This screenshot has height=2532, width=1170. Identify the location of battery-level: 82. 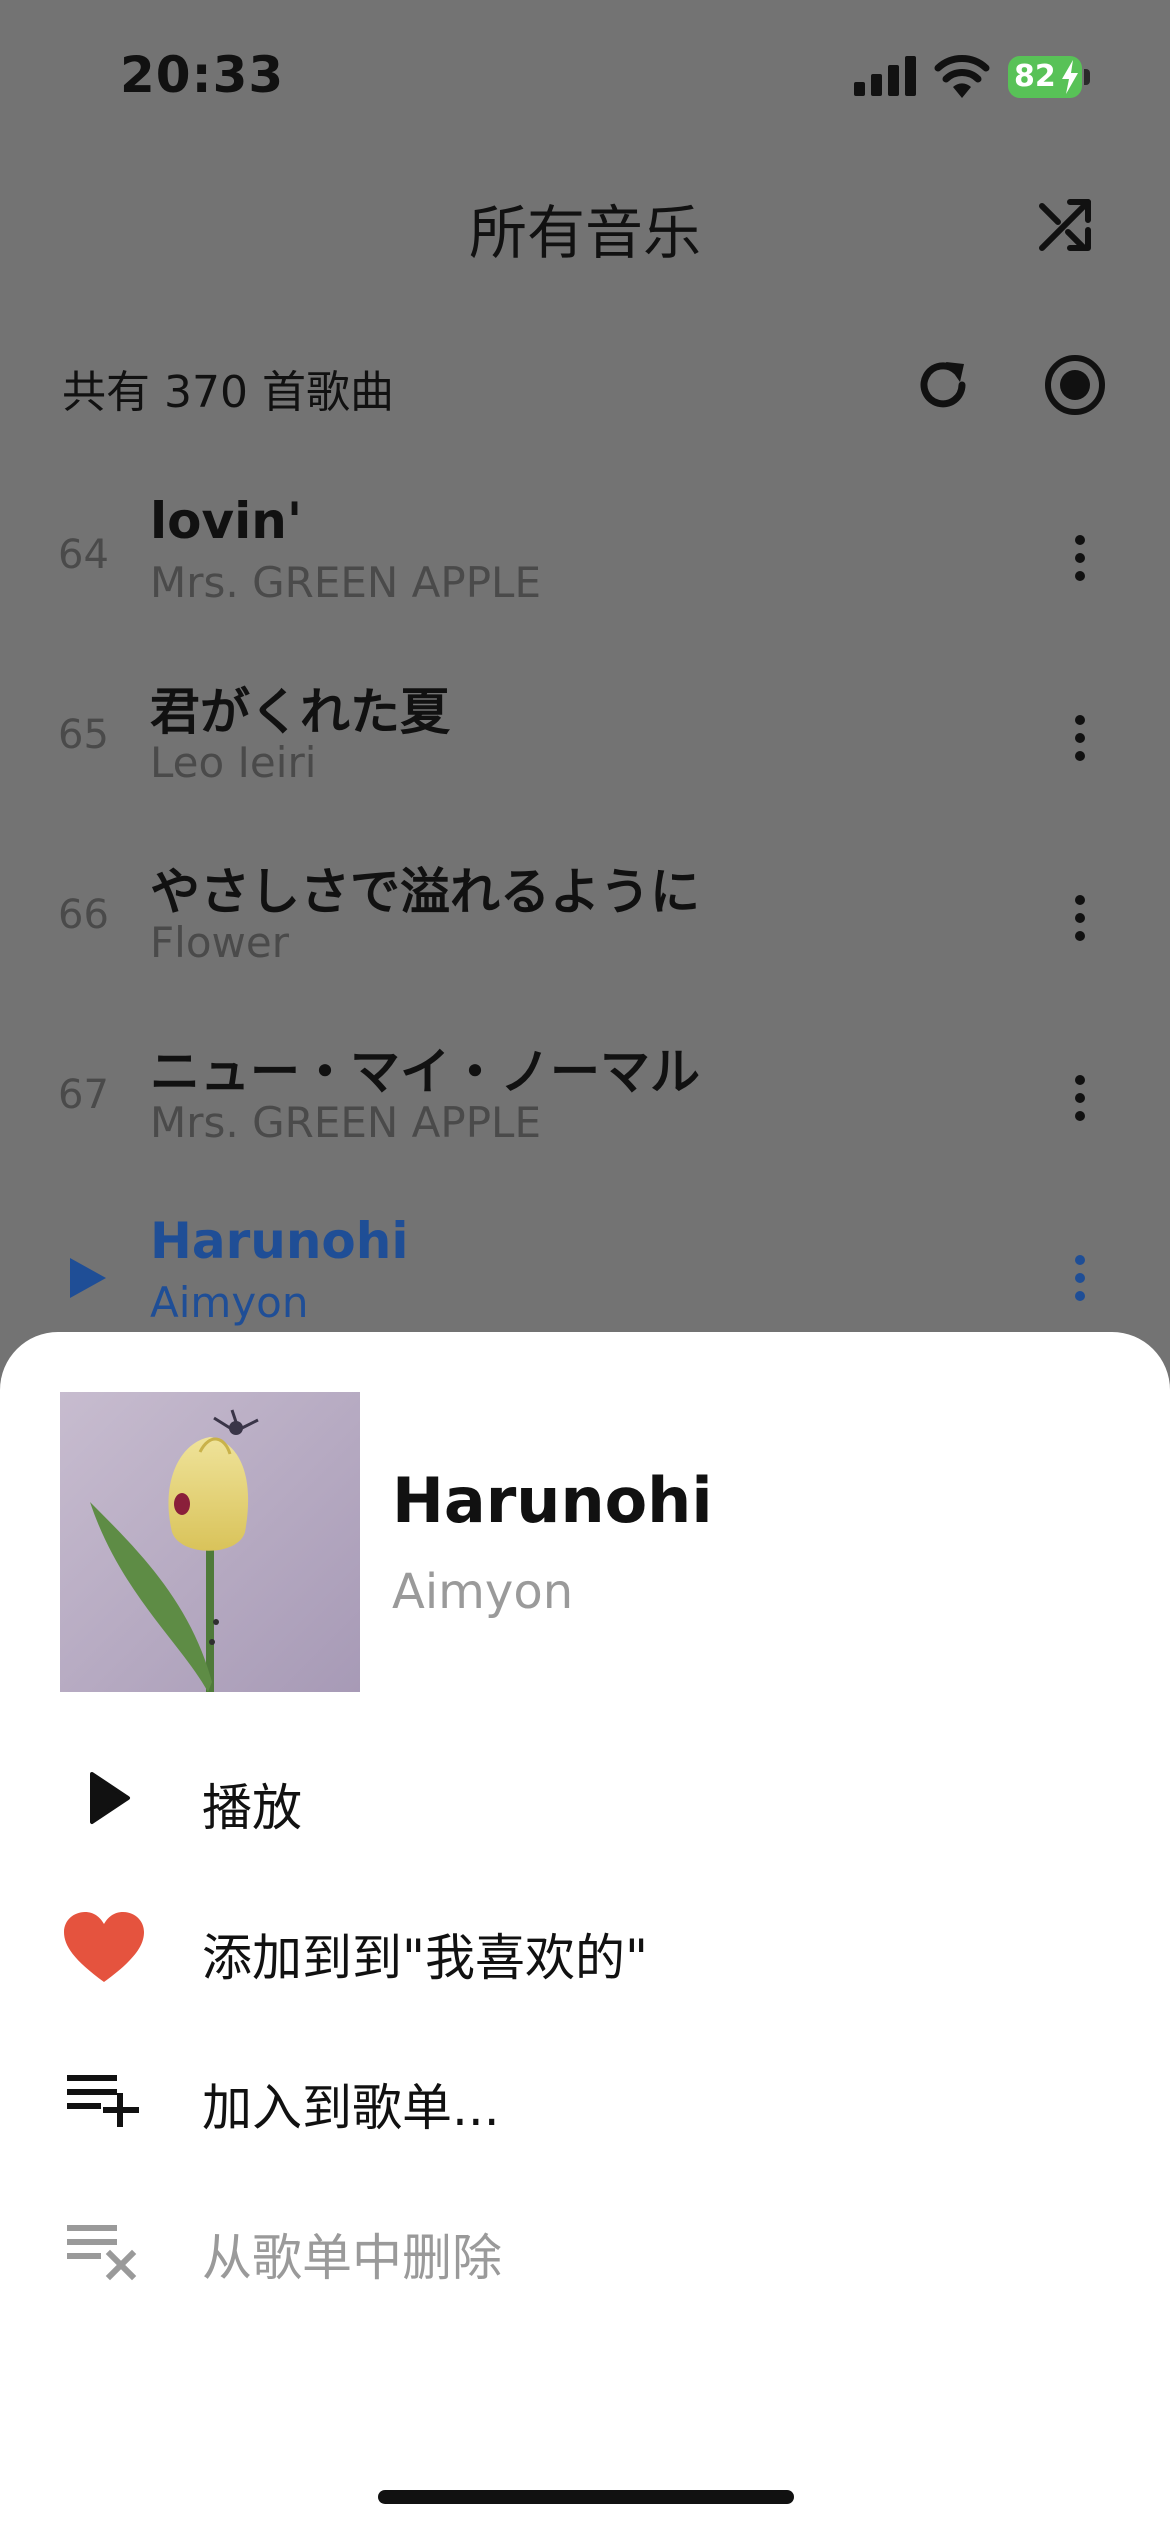
(1035, 76).